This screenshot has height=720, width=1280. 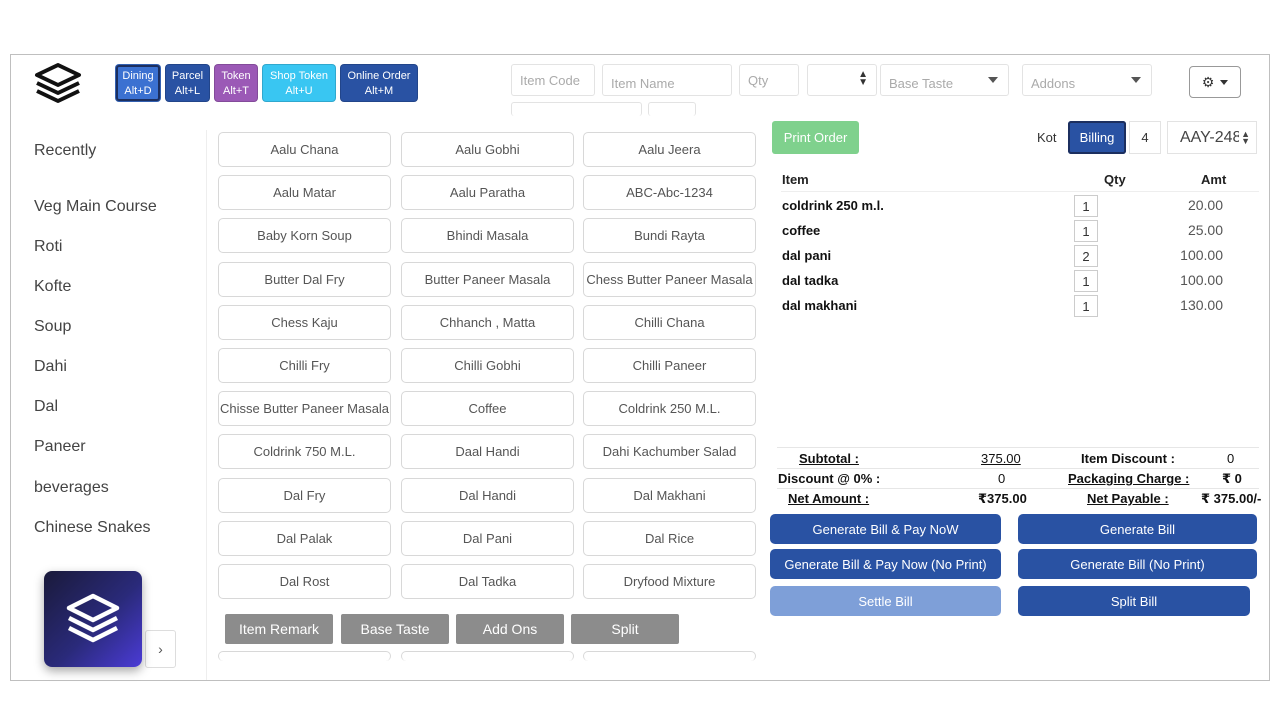 I want to click on chevron-down-icon, so click(x=993, y=80).